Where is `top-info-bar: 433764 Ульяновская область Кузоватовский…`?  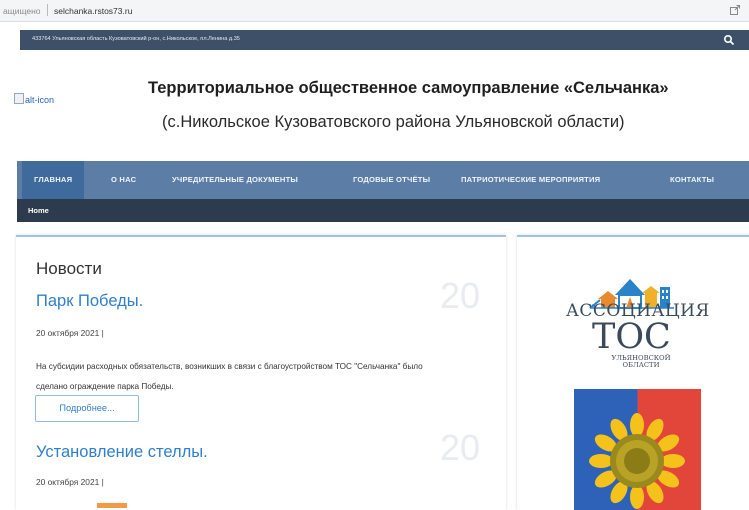 top-info-bar: 433764 Ульяновская область Кузоватовский… is located at coordinates (384, 40).